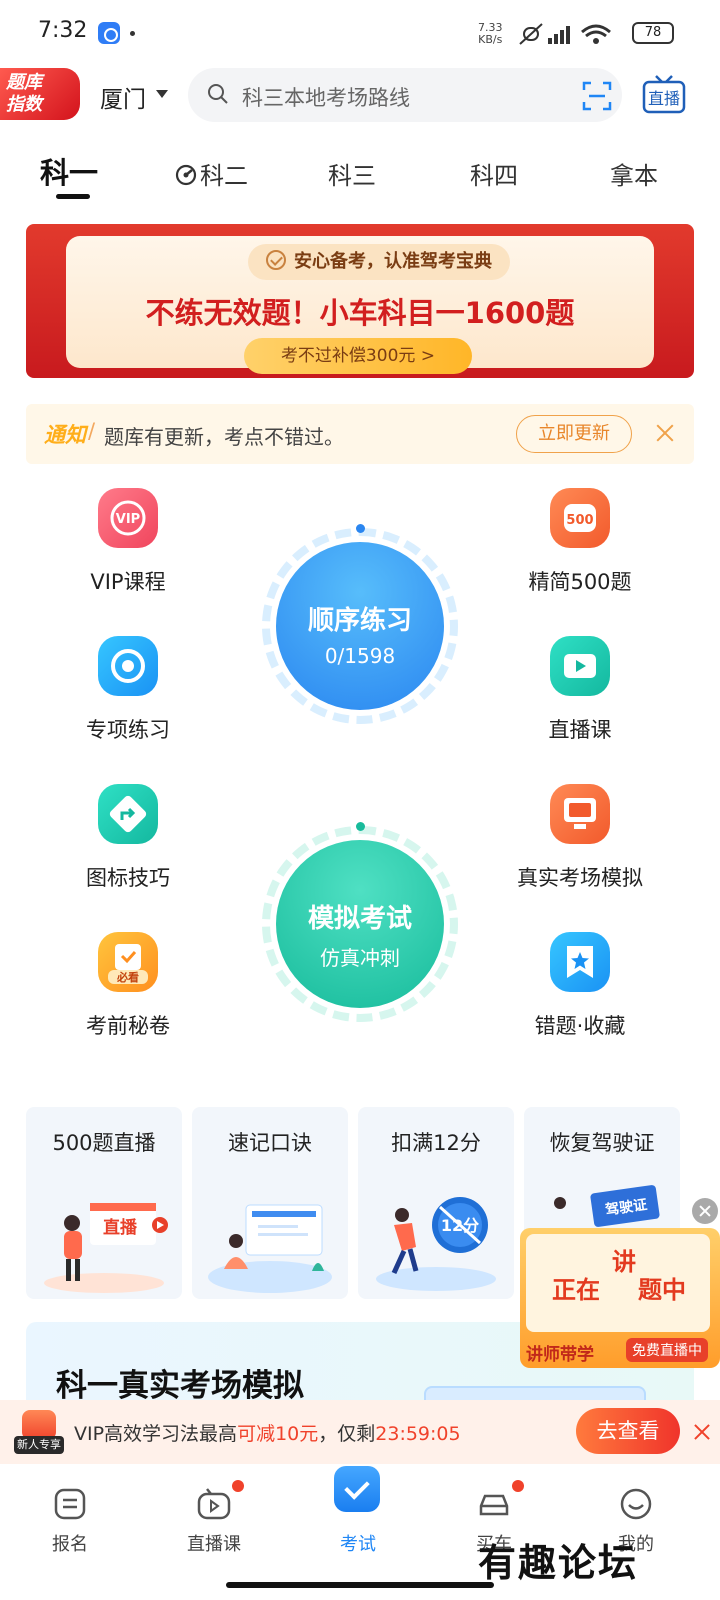  I want to click on tab-subject-2: 科二, so click(211, 173).